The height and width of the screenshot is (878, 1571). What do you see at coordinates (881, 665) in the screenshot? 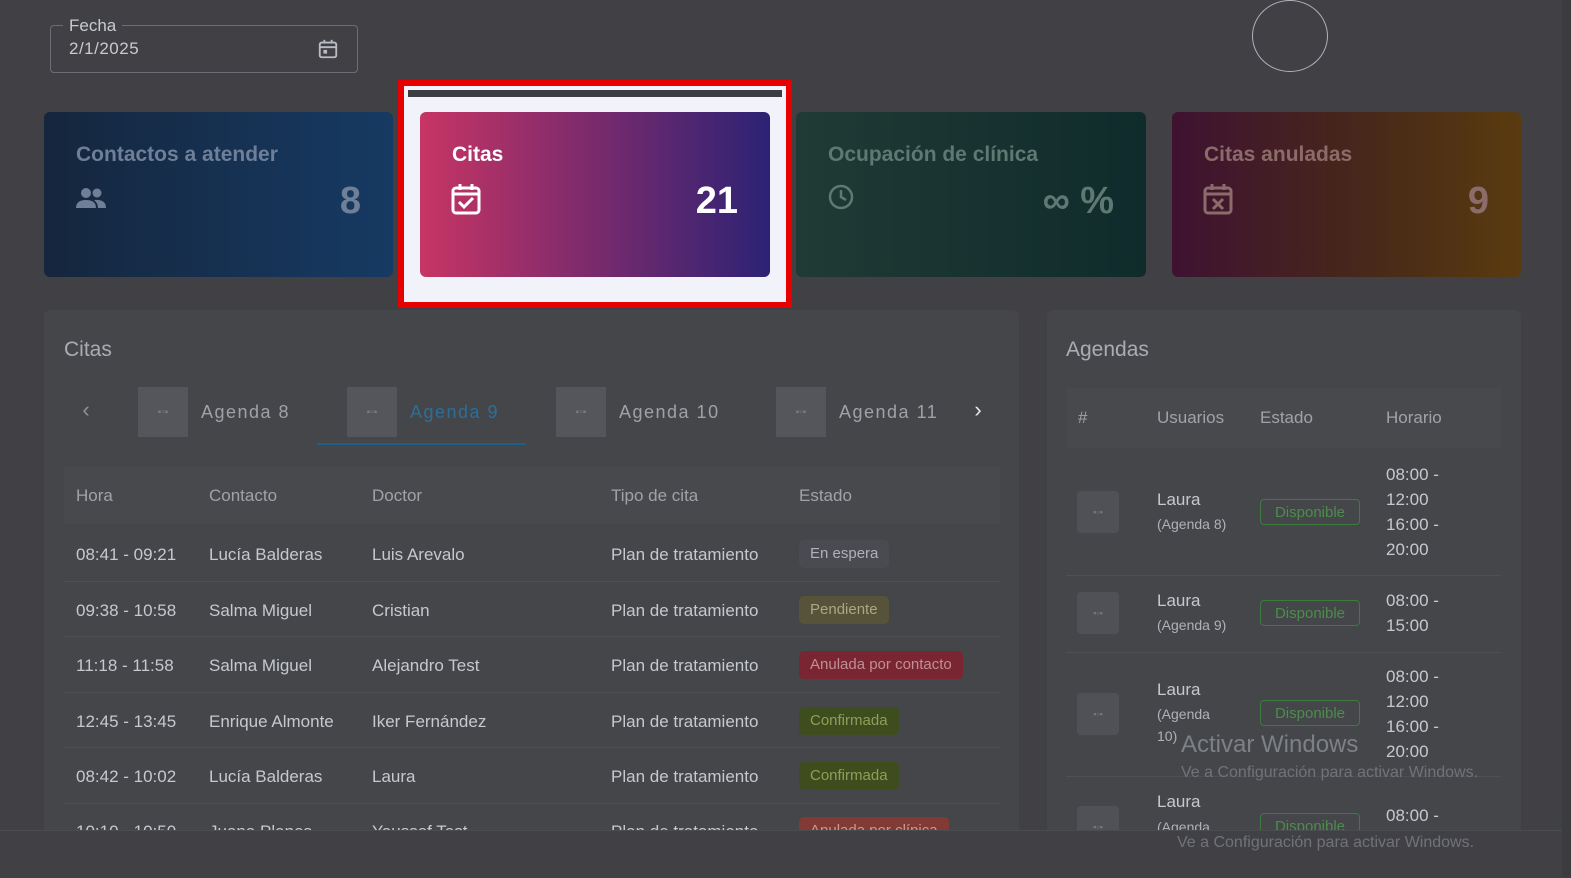
I see `status-badge: Anulada por contacto` at bounding box center [881, 665].